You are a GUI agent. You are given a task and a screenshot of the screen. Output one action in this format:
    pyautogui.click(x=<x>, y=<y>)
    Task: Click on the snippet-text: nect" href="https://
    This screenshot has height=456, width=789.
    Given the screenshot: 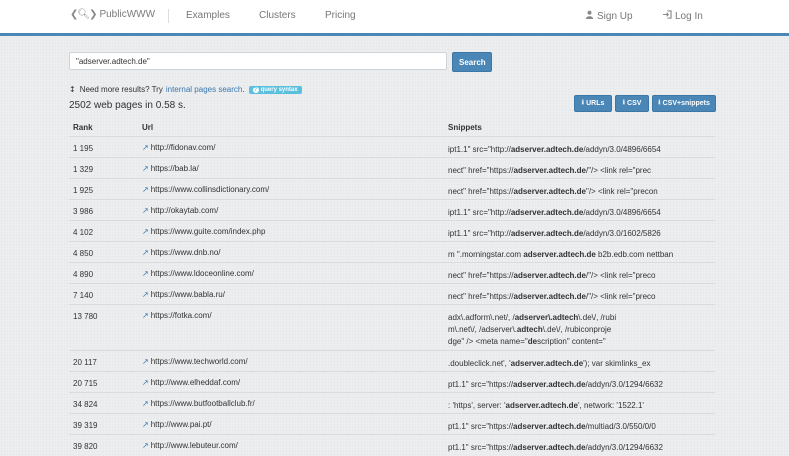 What is the action you would take?
    pyautogui.click(x=481, y=191)
    